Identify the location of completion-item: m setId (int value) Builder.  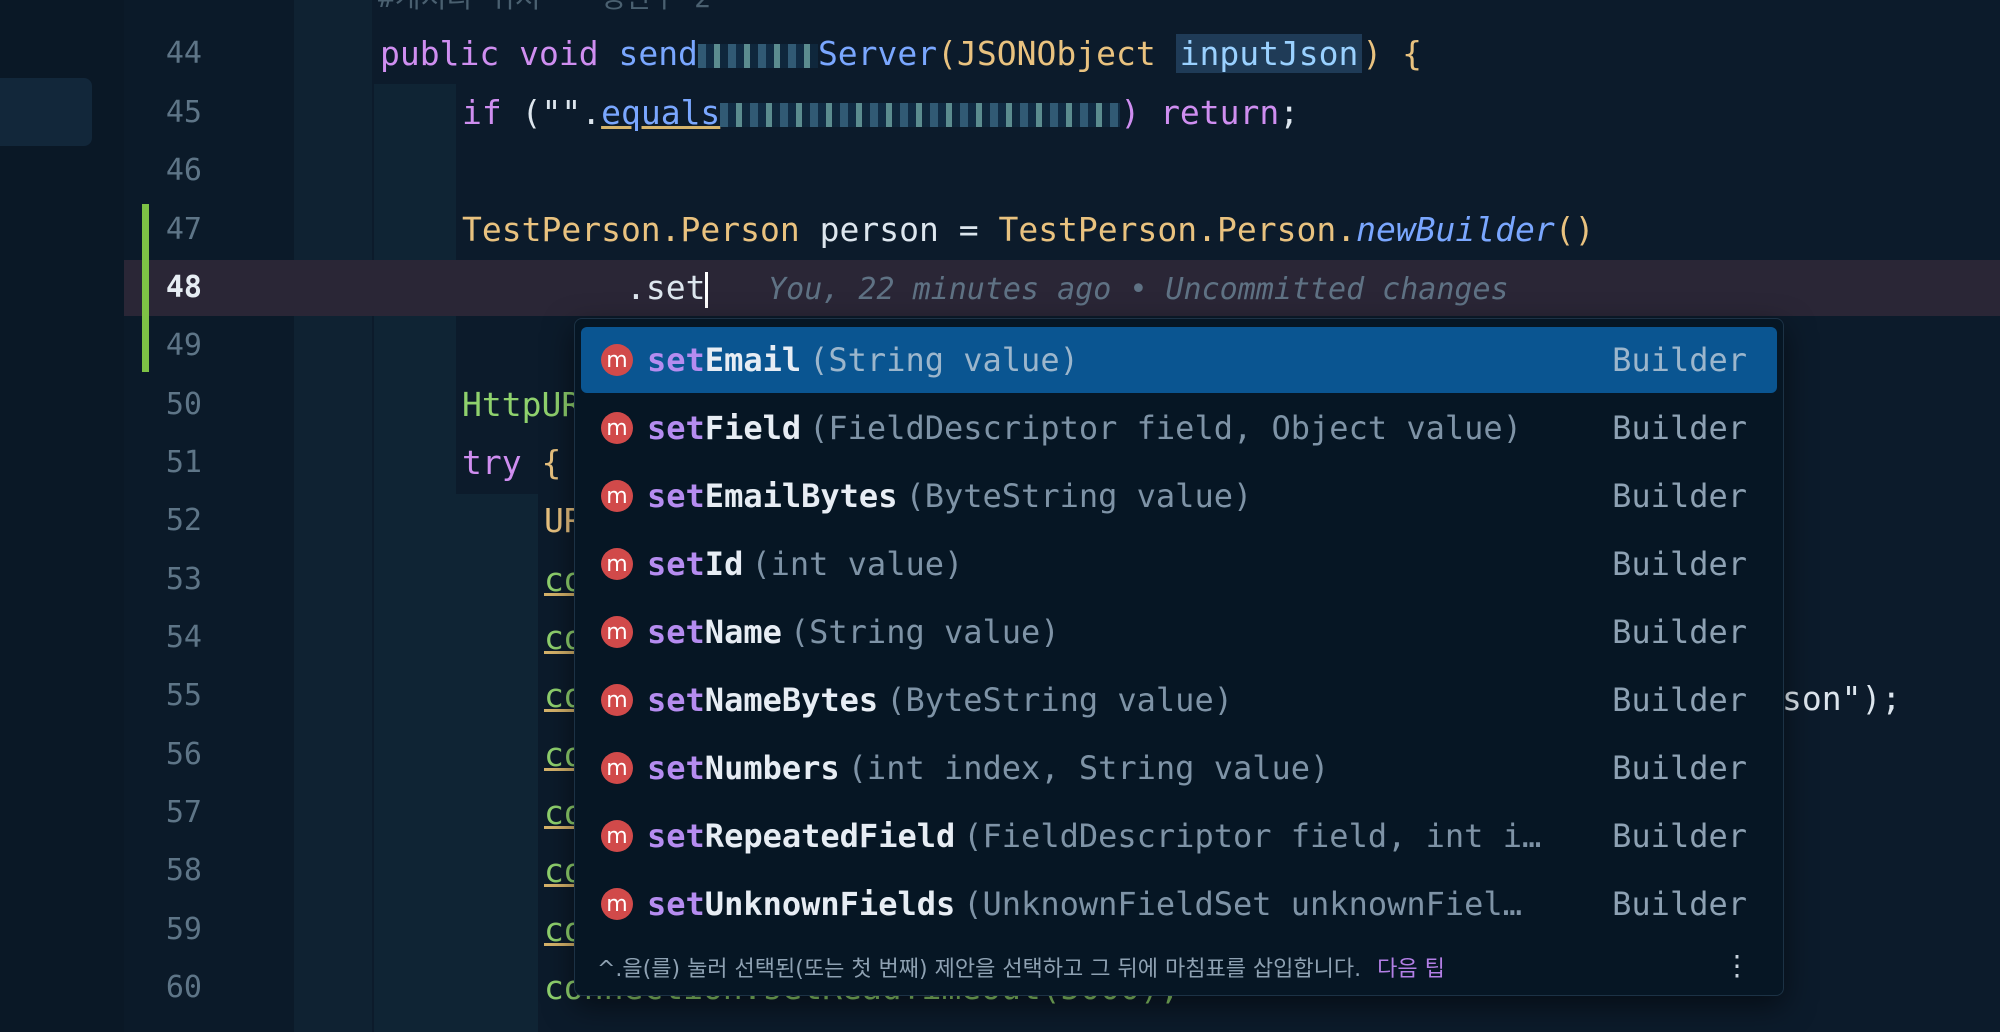
(1179, 564).